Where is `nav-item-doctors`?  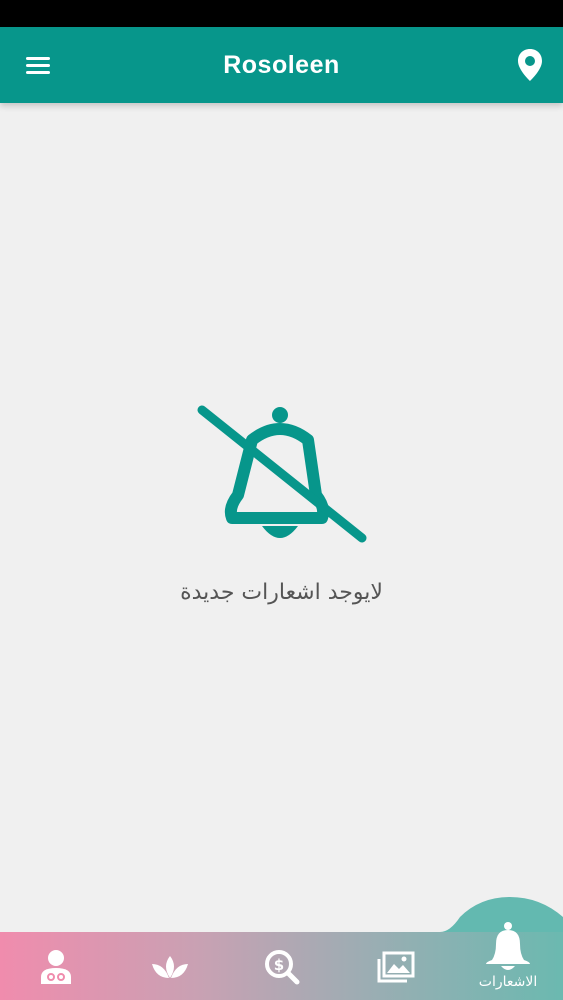 nav-item-doctors is located at coordinates (56, 967).